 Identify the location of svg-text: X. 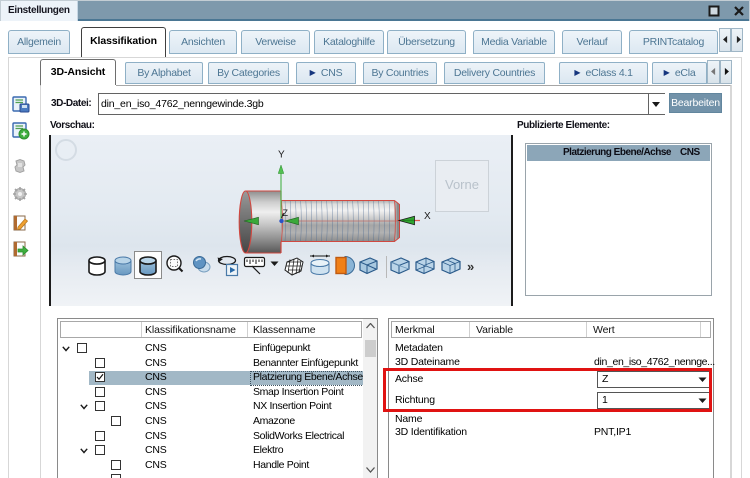
(427, 216).